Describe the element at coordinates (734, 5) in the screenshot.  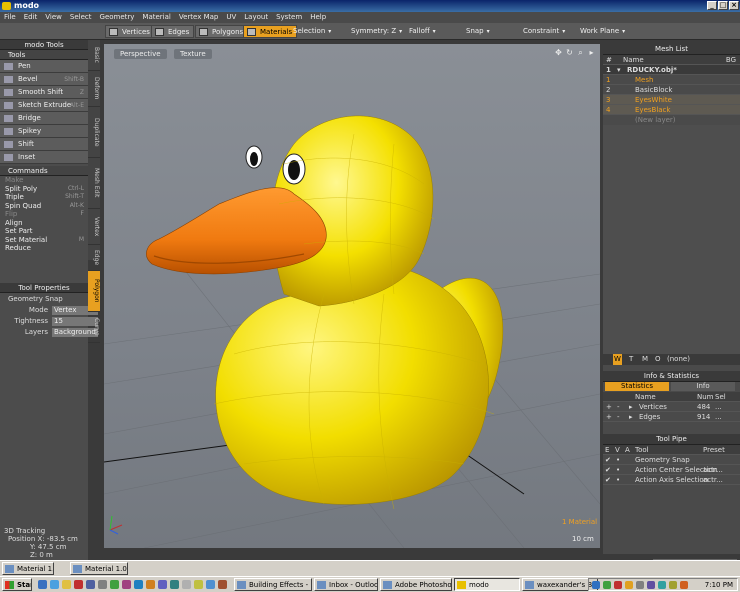
I see `close-button: ×` at that location.